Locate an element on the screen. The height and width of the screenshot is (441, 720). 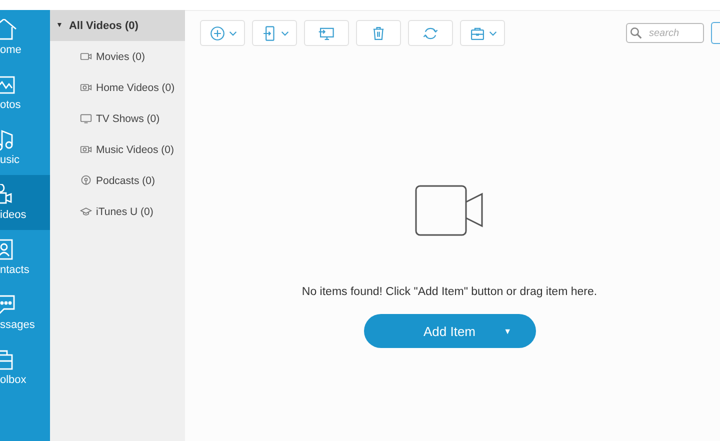
category-item: Music Videos (0) is located at coordinates (117, 149).